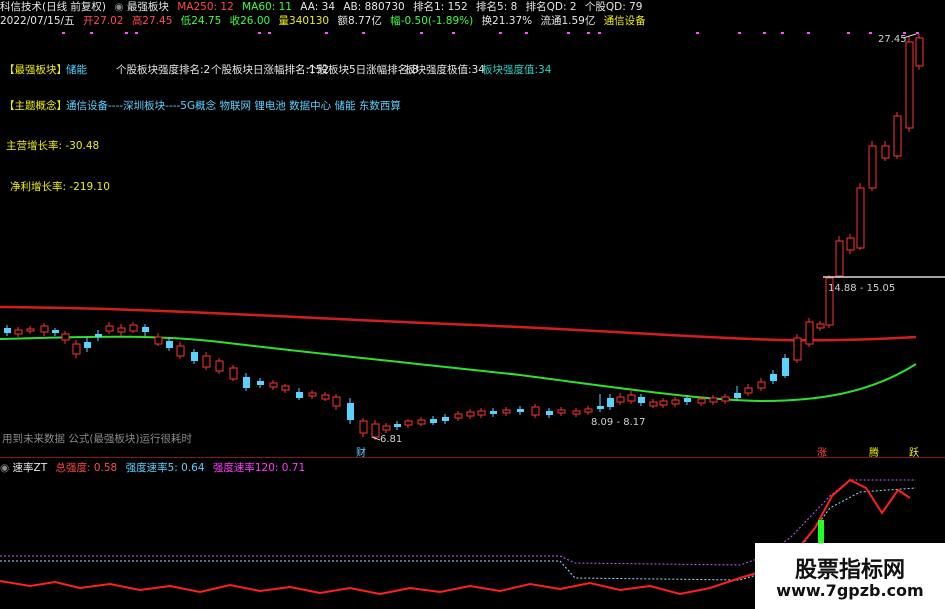 The width and height of the screenshot is (945, 609). I want to click on ma60-value: MA60: 11, so click(267, 7).